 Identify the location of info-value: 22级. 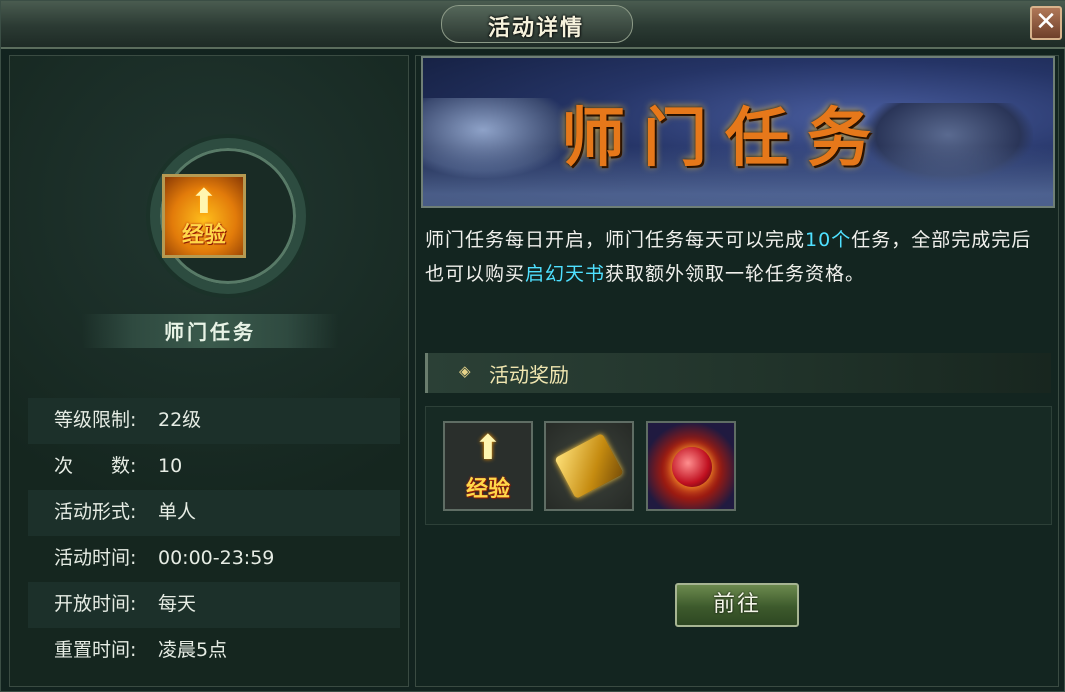
(180, 420).